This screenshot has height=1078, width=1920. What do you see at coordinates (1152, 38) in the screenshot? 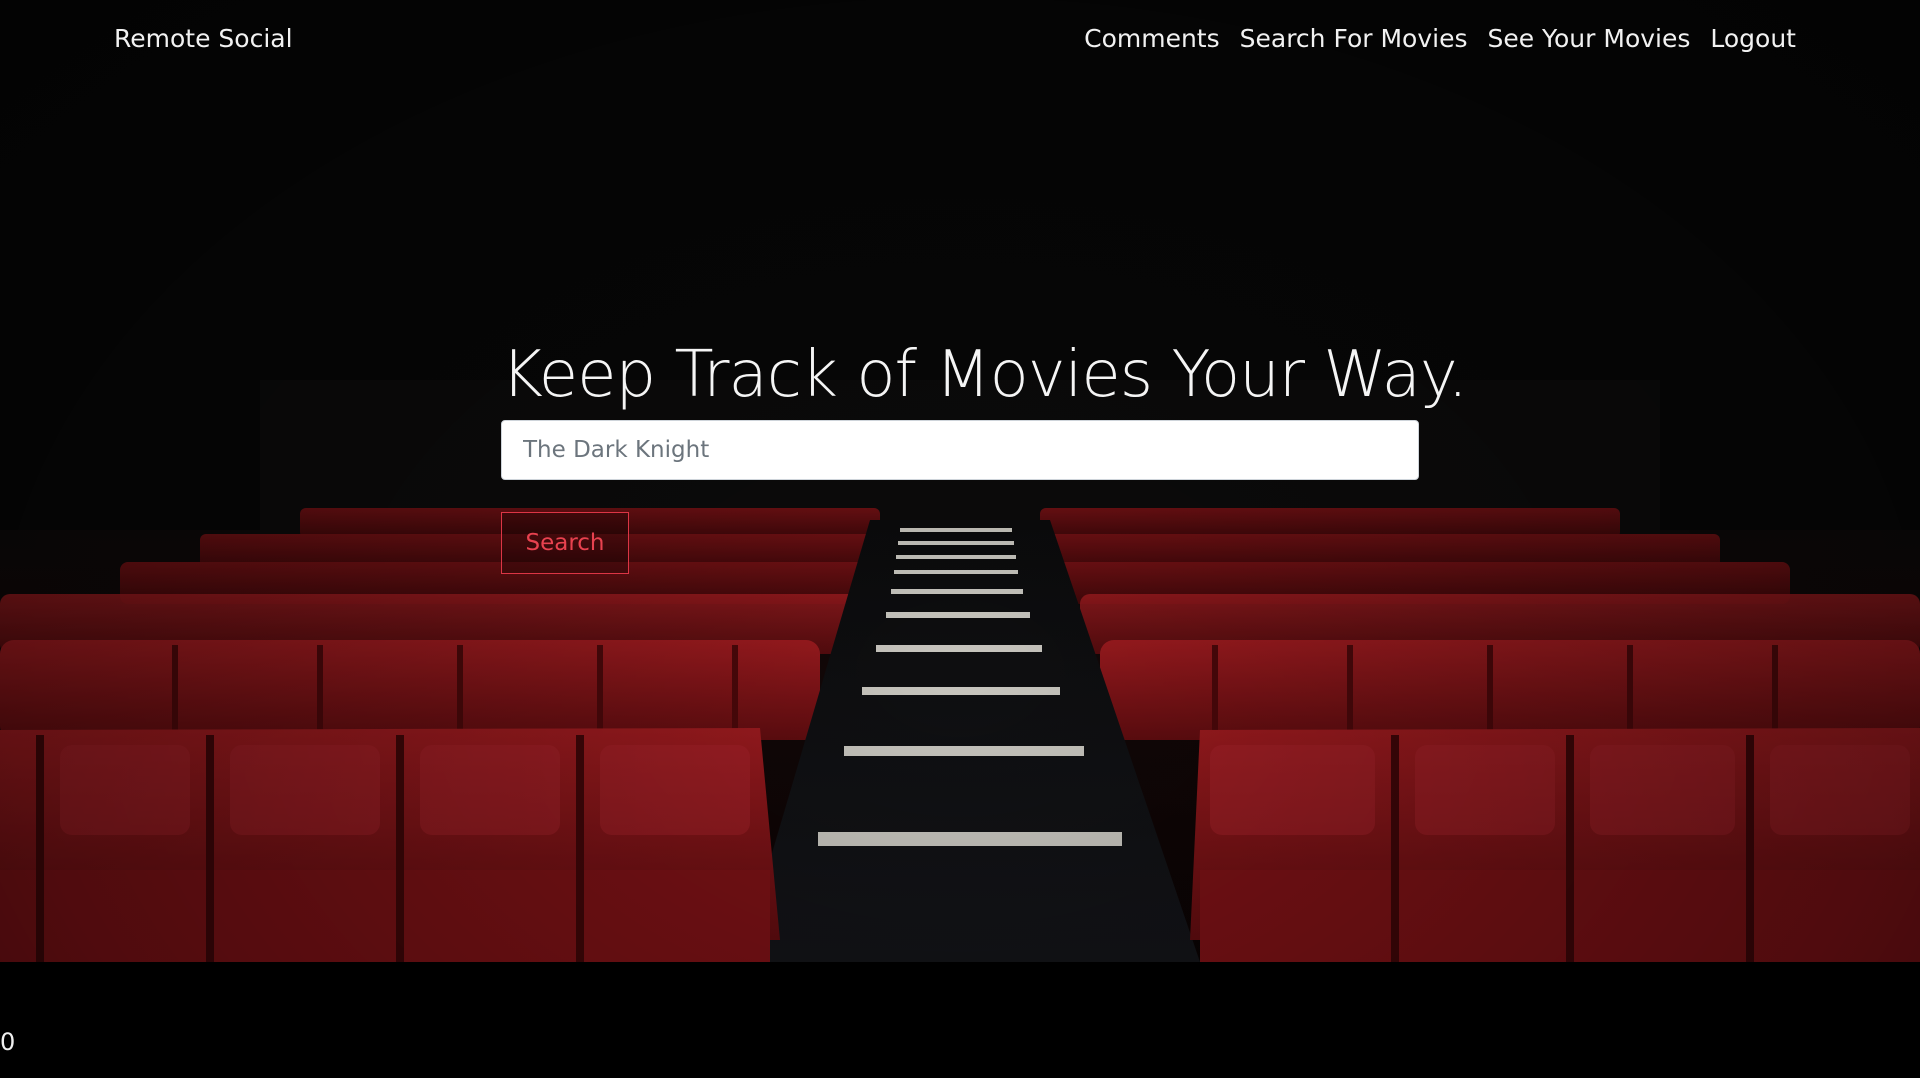
I see `nav-link-comments: Comments` at bounding box center [1152, 38].